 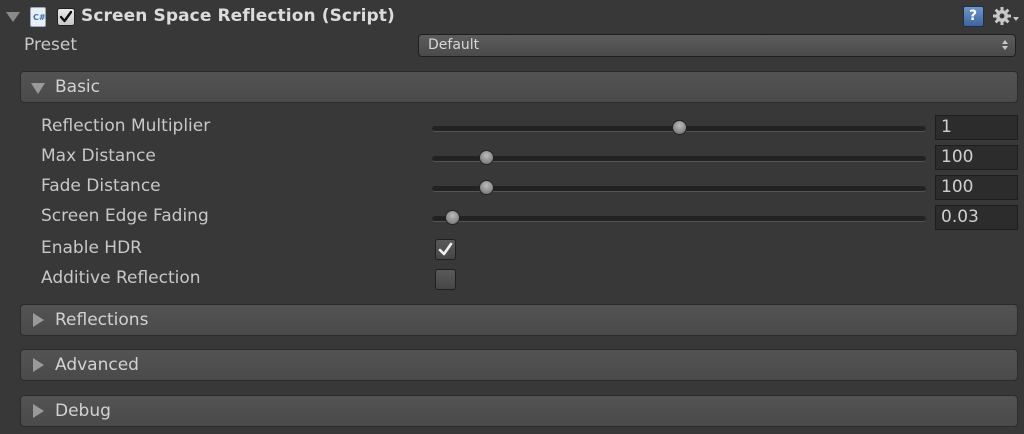 What do you see at coordinates (97, 365) in the screenshot?
I see `section-label: Advanced` at bounding box center [97, 365].